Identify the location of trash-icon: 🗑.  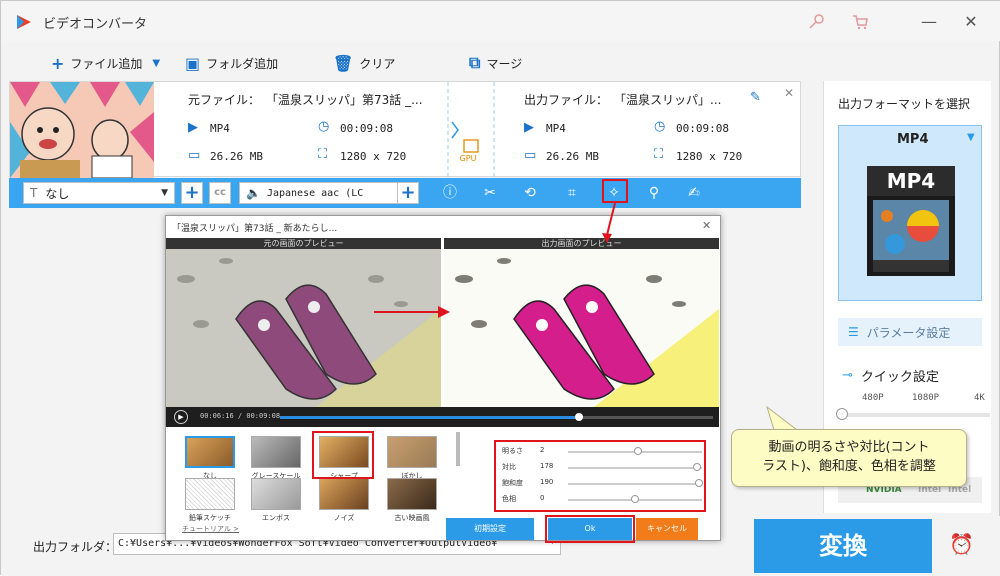
(343, 63).